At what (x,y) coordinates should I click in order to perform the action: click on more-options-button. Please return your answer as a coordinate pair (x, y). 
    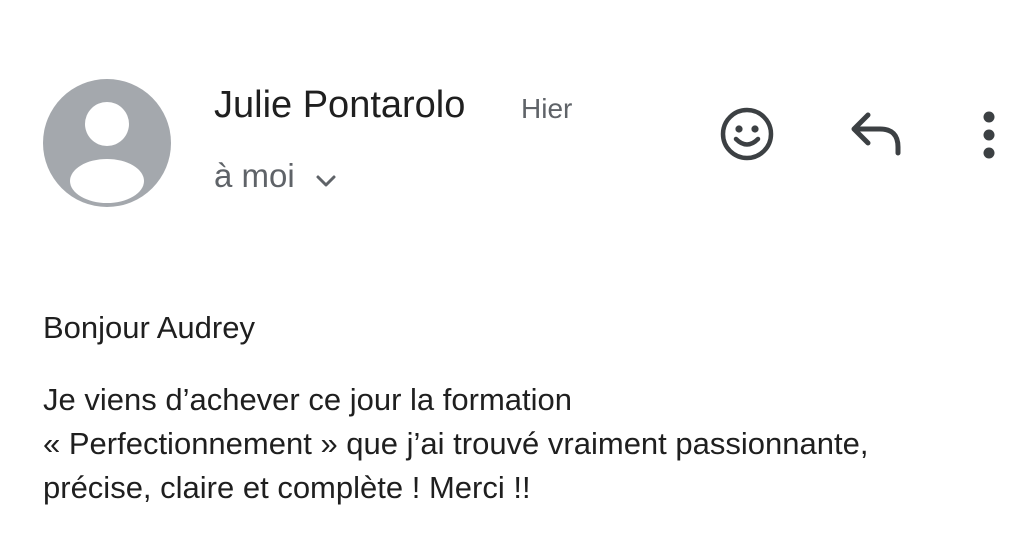
    Looking at the image, I should click on (989, 135).